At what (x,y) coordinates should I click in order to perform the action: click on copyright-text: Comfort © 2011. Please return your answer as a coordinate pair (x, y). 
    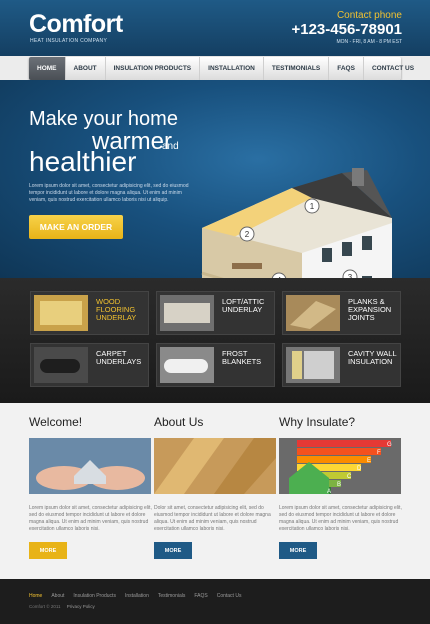
    Looking at the image, I should click on (45, 606).